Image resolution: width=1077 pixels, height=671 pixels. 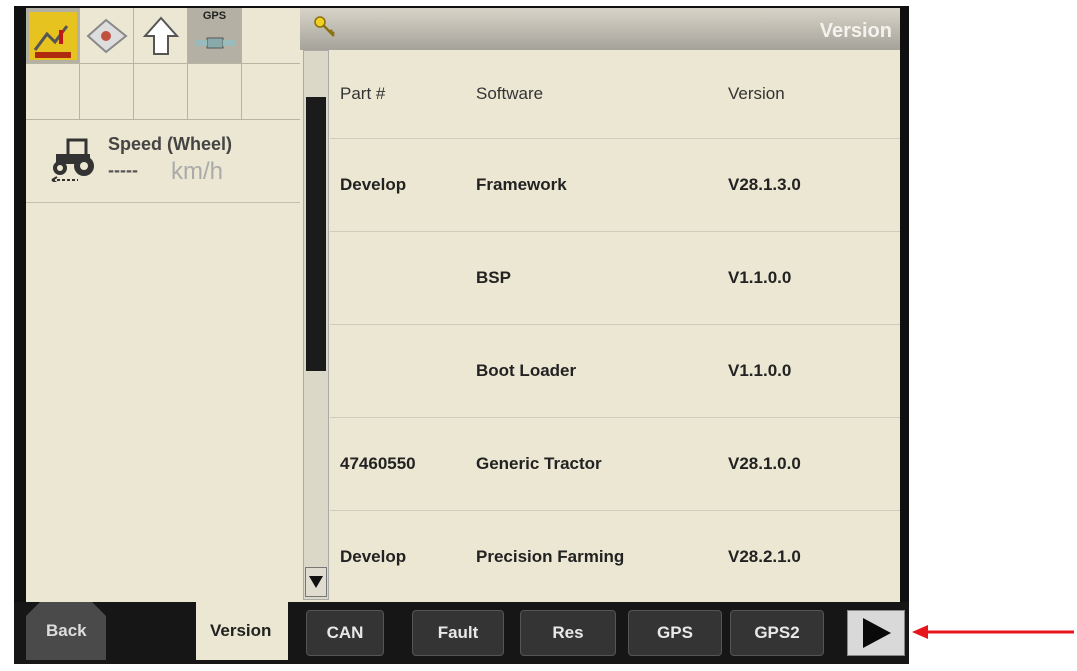 What do you see at coordinates (458, 633) in the screenshot?
I see `fault-button: Fault` at bounding box center [458, 633].